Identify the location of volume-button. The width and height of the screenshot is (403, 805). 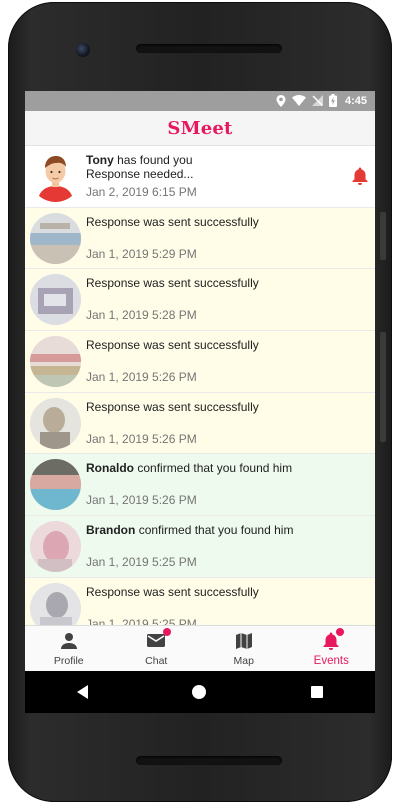
(383, 387).